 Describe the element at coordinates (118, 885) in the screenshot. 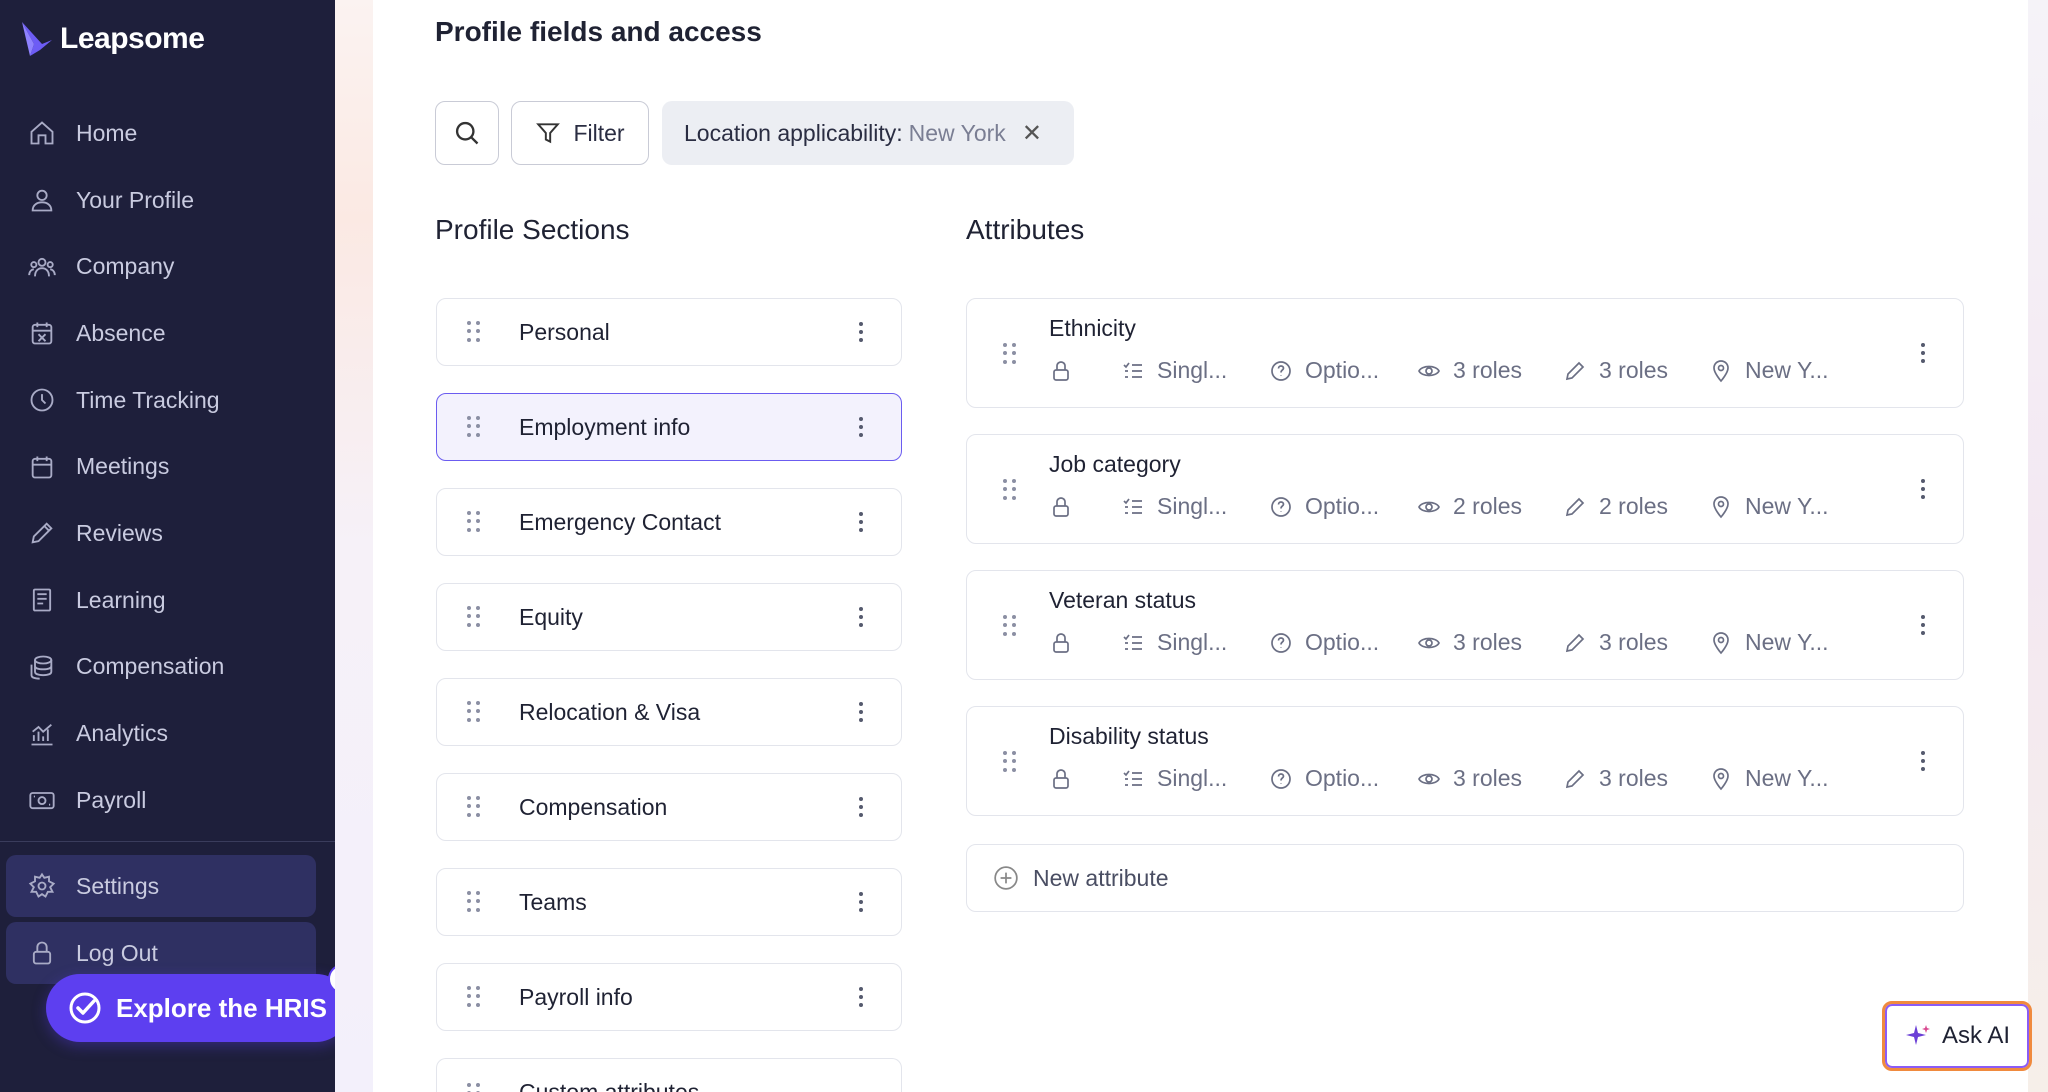

I see `sidebar-item-label: Settings` at that location.